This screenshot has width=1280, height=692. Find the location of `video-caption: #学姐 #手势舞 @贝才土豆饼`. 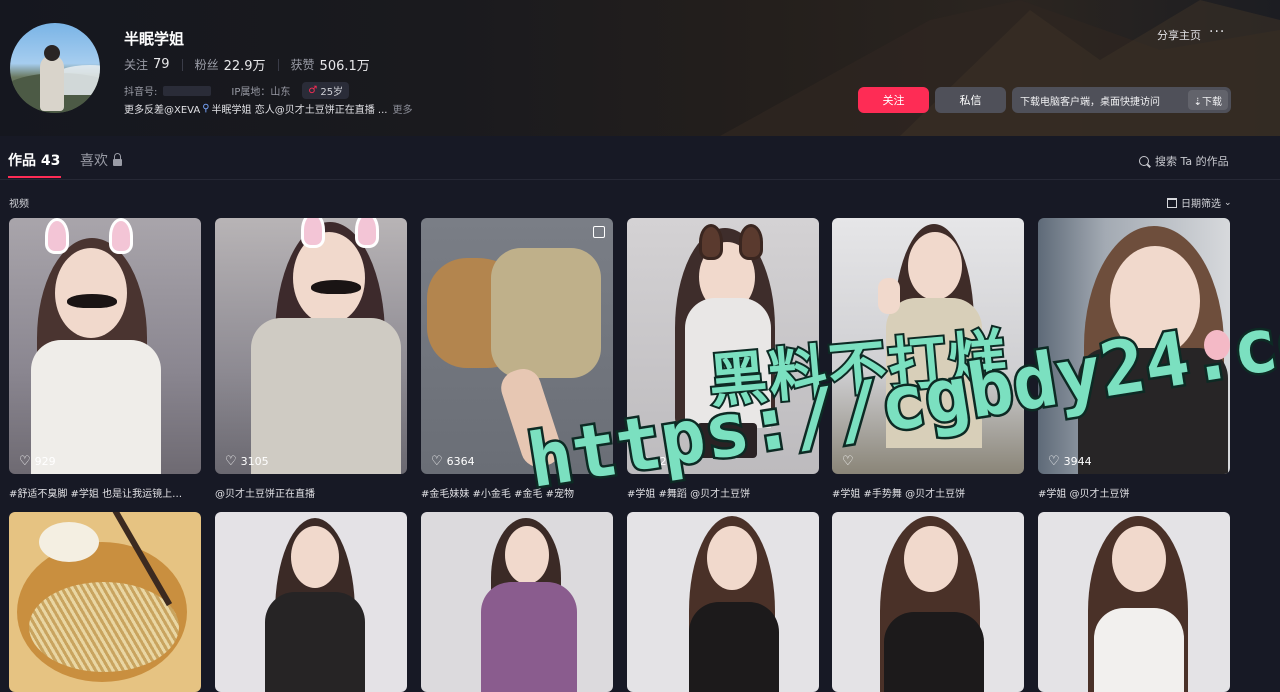

video-caption: #学姐 #手势舞 @贝才土豆饼 is located at coordinates (928, 492).